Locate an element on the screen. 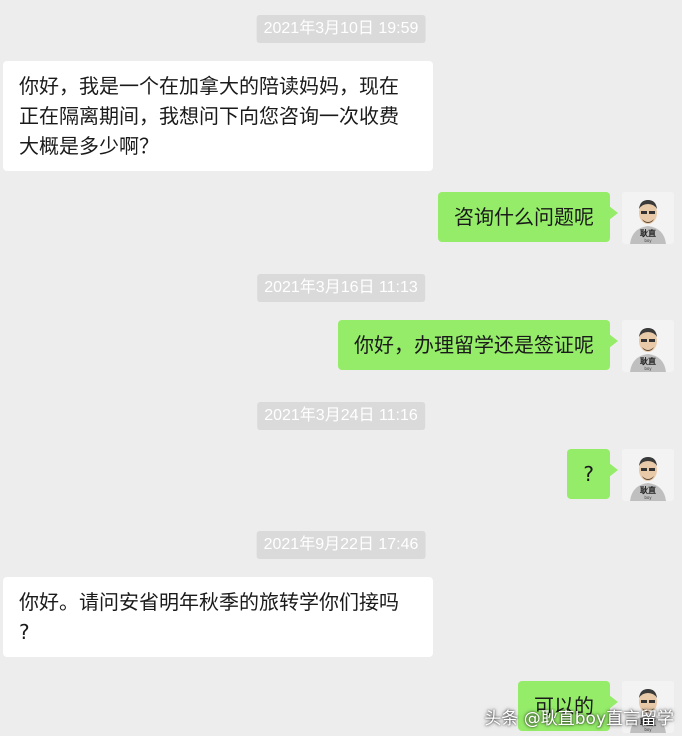  timestamp: 2021年3月24日 11:16 is located at coordinates (341, 416).